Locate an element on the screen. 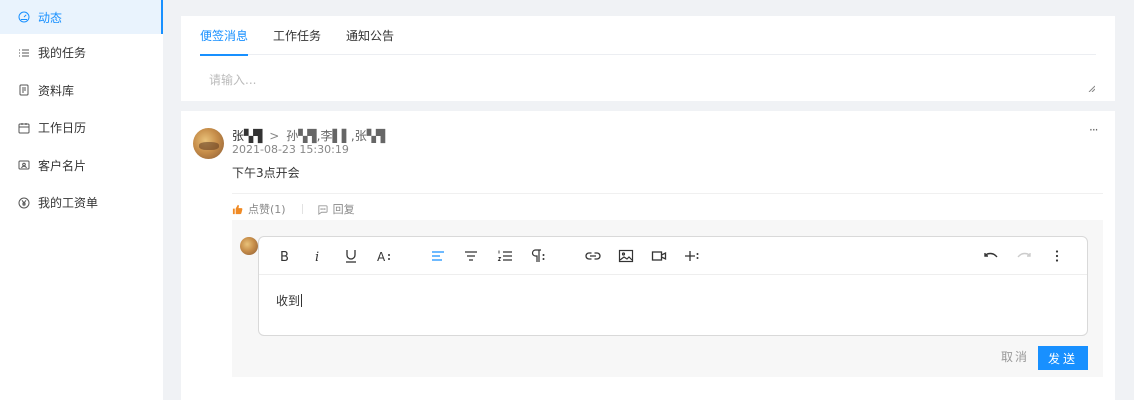  list-icon is located at coordinates (24, 53).